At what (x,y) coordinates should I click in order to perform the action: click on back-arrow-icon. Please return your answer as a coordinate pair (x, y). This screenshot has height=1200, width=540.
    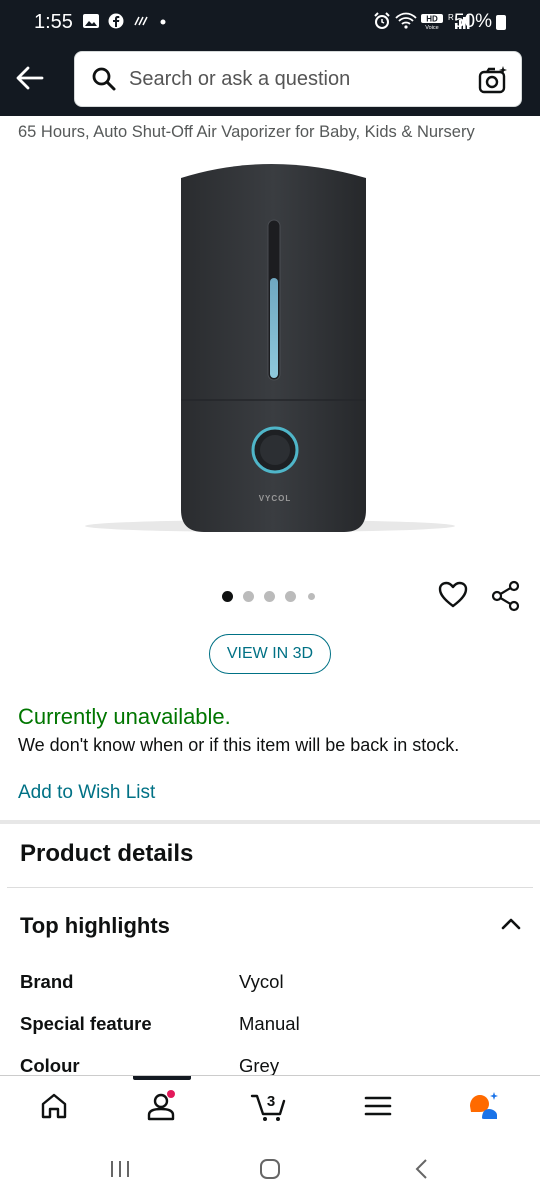
    Looking at the image, I should click on (30, 78).